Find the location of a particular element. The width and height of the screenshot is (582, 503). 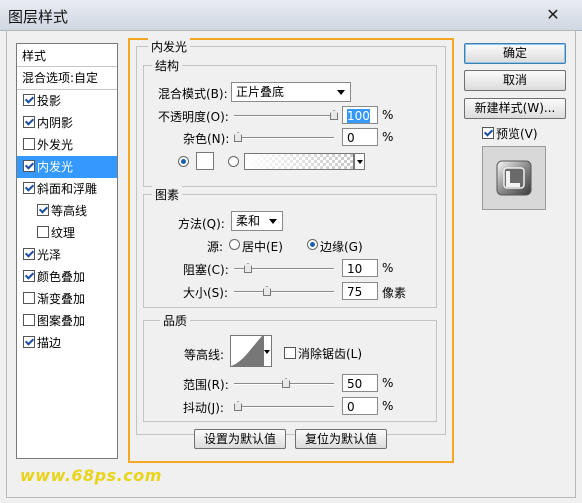

gradient-preview is located at coordinates (299, 161).